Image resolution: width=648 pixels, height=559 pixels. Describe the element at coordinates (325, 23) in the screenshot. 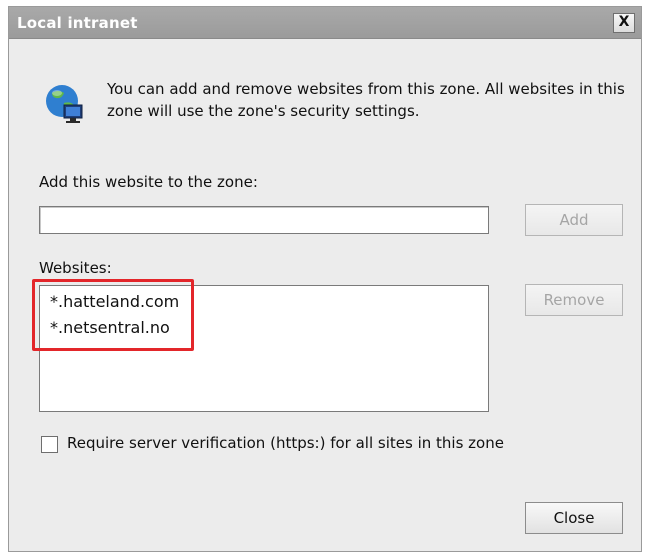

I see `title-bar: Local intranet X` at that location.